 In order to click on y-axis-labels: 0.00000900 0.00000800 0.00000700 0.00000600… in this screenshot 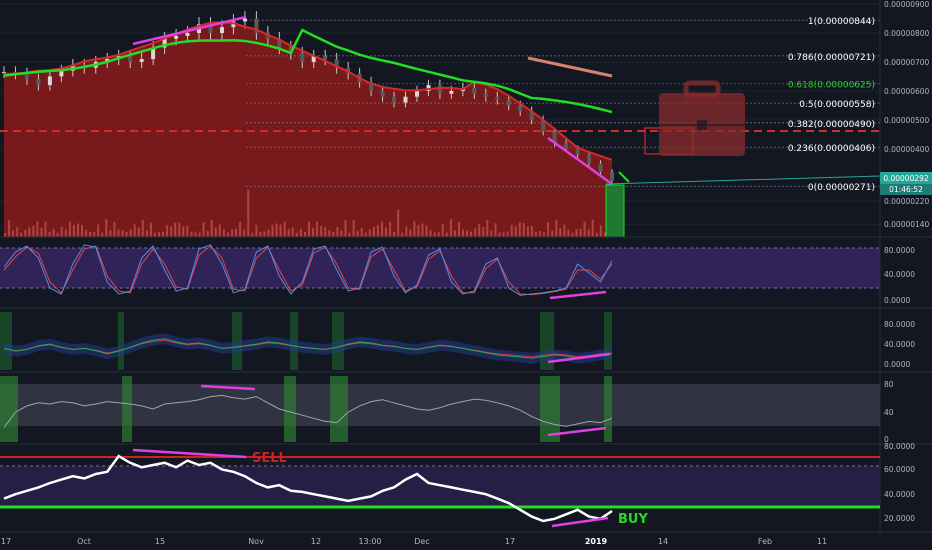, I will do `click(907, 261)`.